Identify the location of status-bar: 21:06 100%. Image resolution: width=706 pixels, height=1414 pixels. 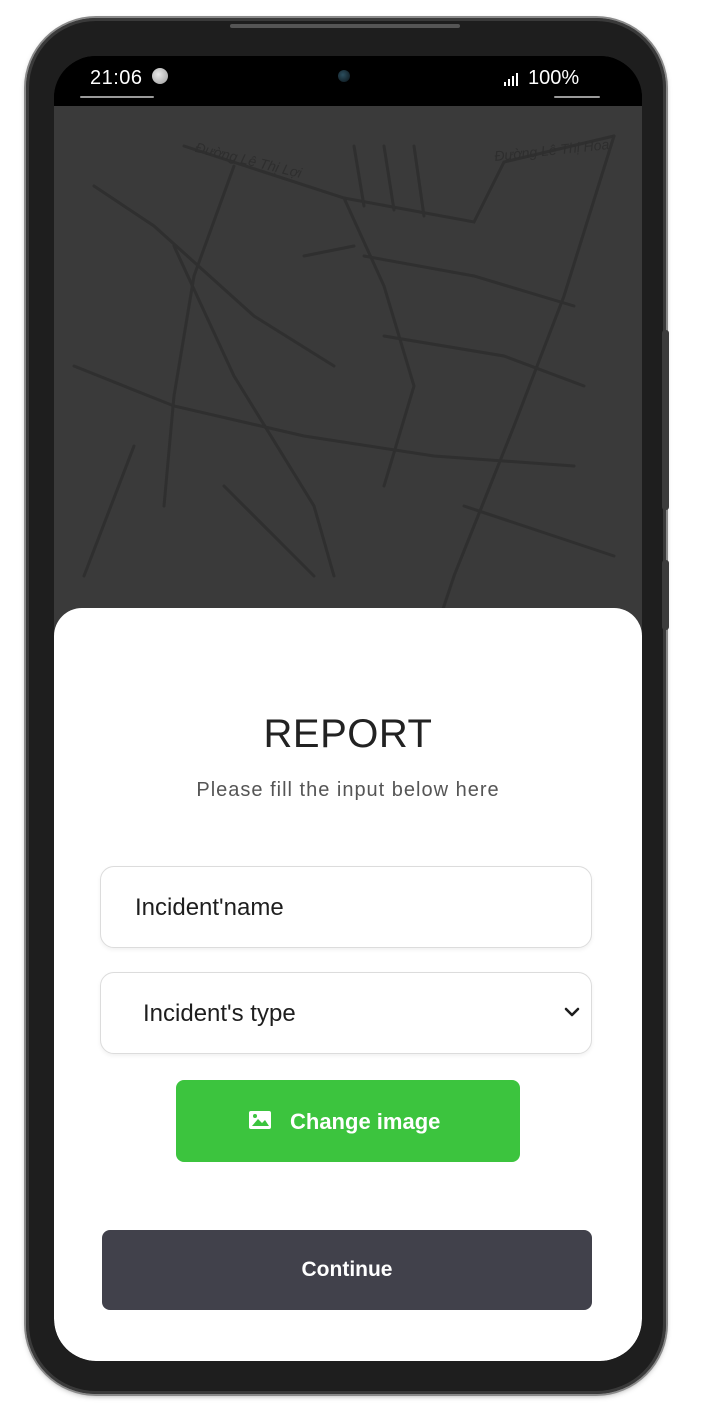
(348, 81).